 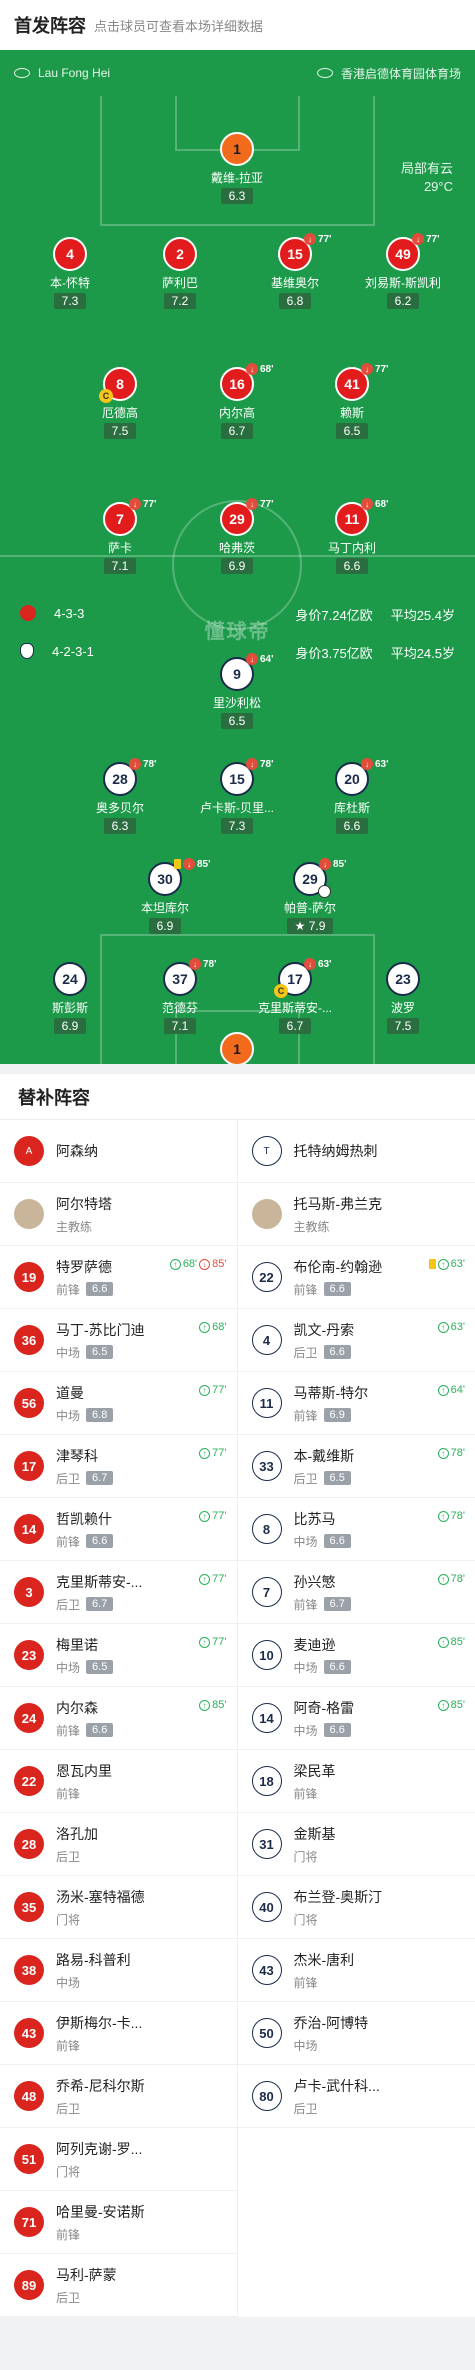 What do you see at coordinates (237, 796) in the screenshot?
I see `away-player: 15 ↓ 78' 卢卡斯-贝里... 7.3` at bounding box center [237, 796].